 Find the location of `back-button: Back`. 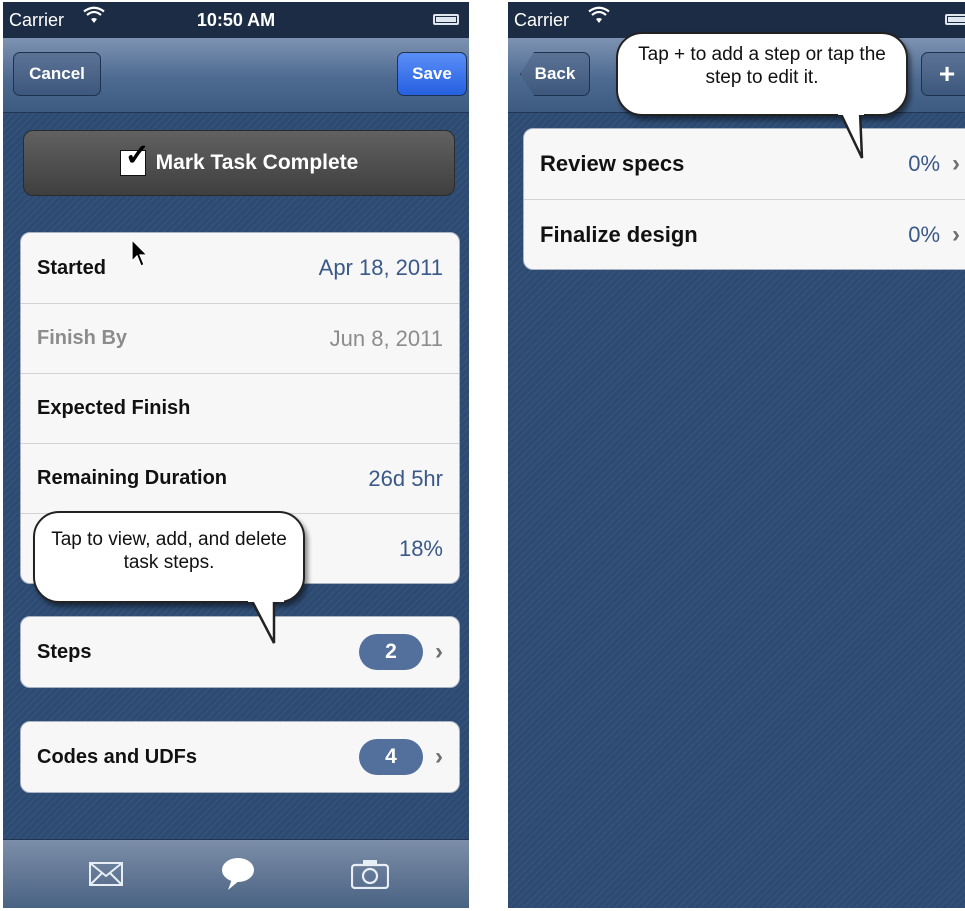

back-button: Back is located at coordinates (555, 74).